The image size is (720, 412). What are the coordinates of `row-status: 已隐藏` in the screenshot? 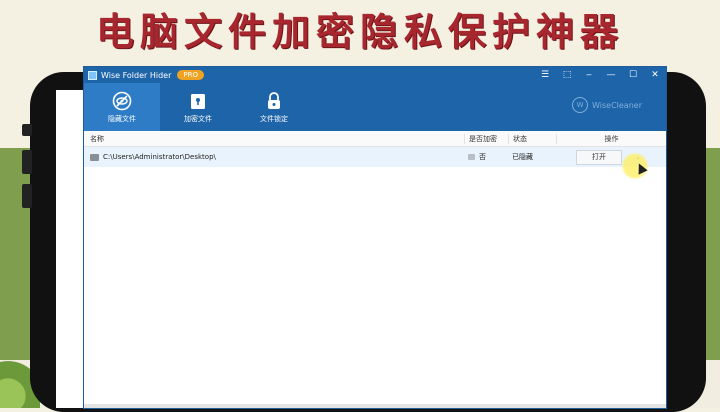 It's located at (522, 157).